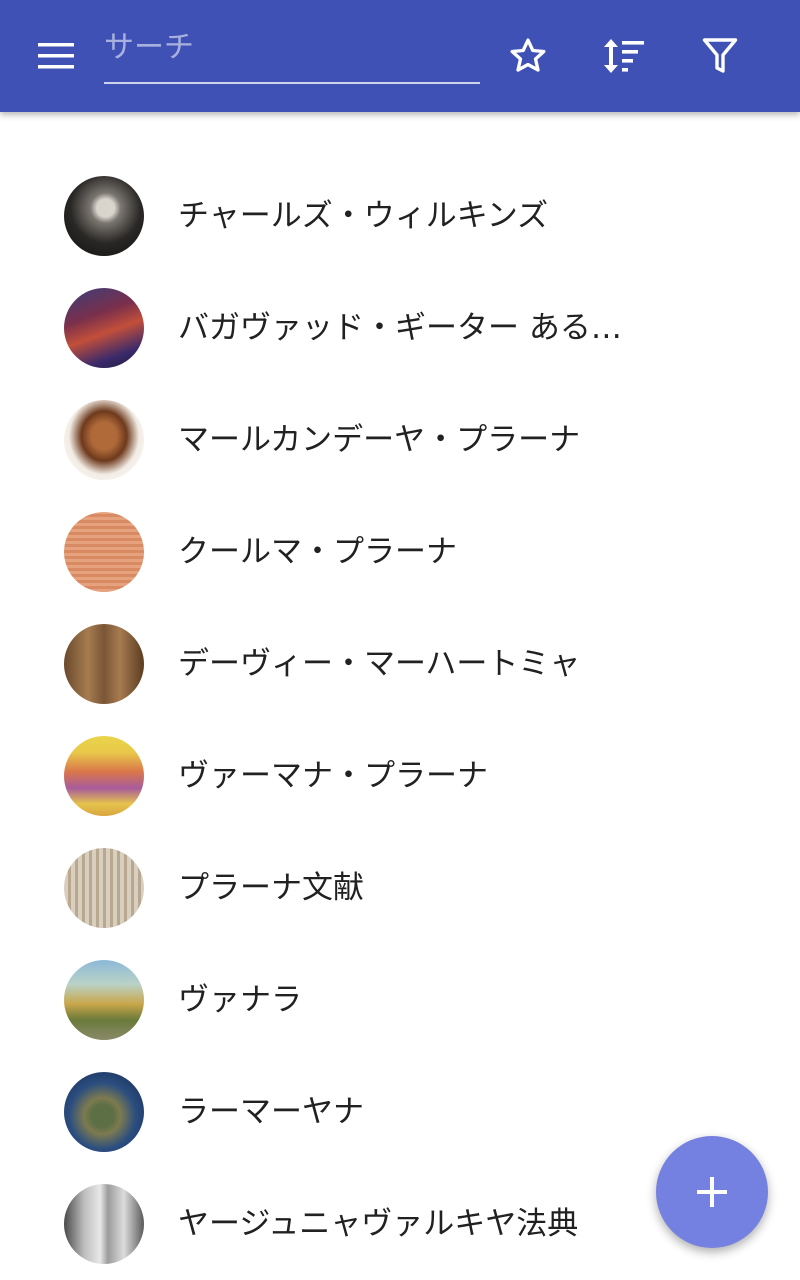 Image resolution: width=800 pixels, height=1280 pixels. I want to click on favorites-button, so click(528, 56).